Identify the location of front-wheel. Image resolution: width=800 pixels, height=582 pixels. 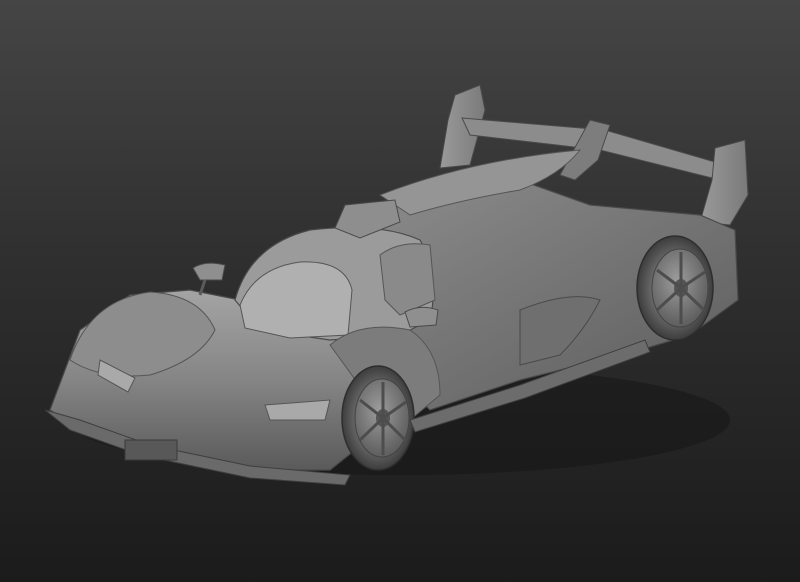
(378, 418).